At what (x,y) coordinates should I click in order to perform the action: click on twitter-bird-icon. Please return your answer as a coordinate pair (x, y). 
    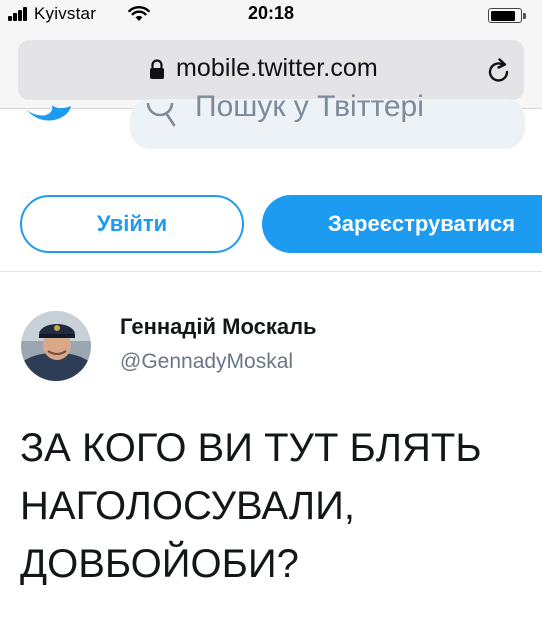
    Looking at the image, I should click on (48, 119).